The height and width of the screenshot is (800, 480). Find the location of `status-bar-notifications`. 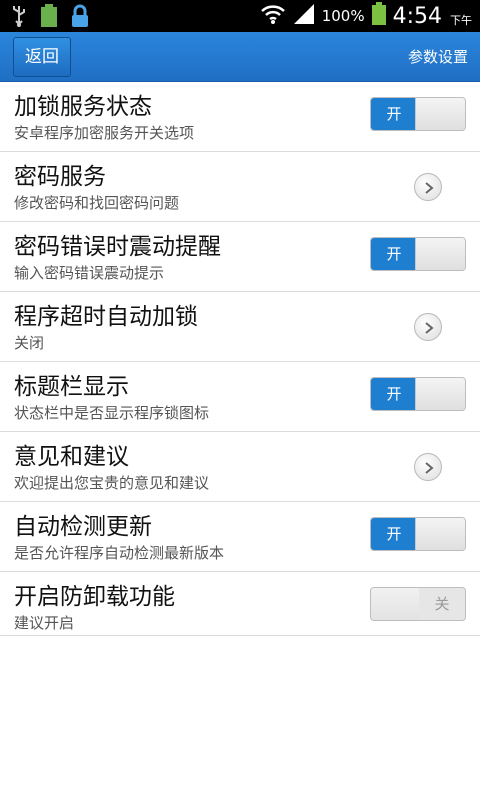

status-bar-notifications is located at coordinates (50, 18).